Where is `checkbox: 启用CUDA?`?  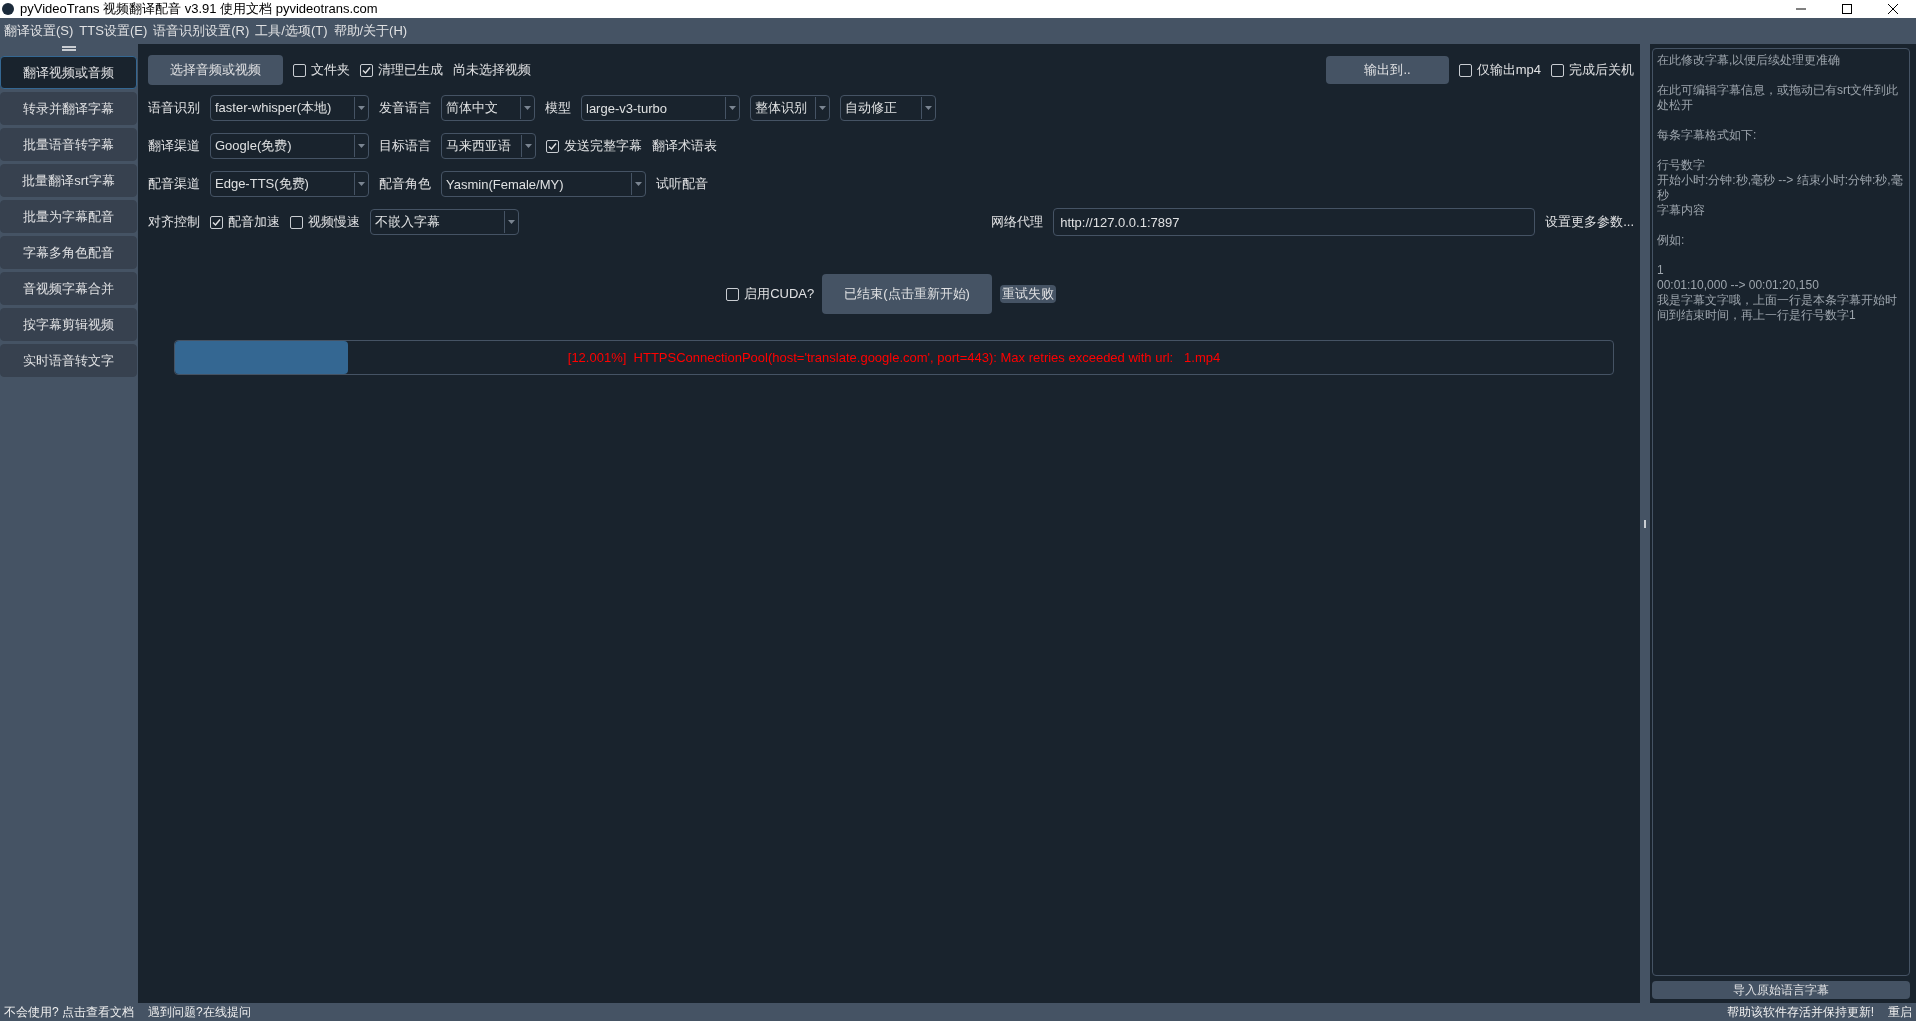
checkbox: 启用CUDA? is located at coordinates (770, 294).